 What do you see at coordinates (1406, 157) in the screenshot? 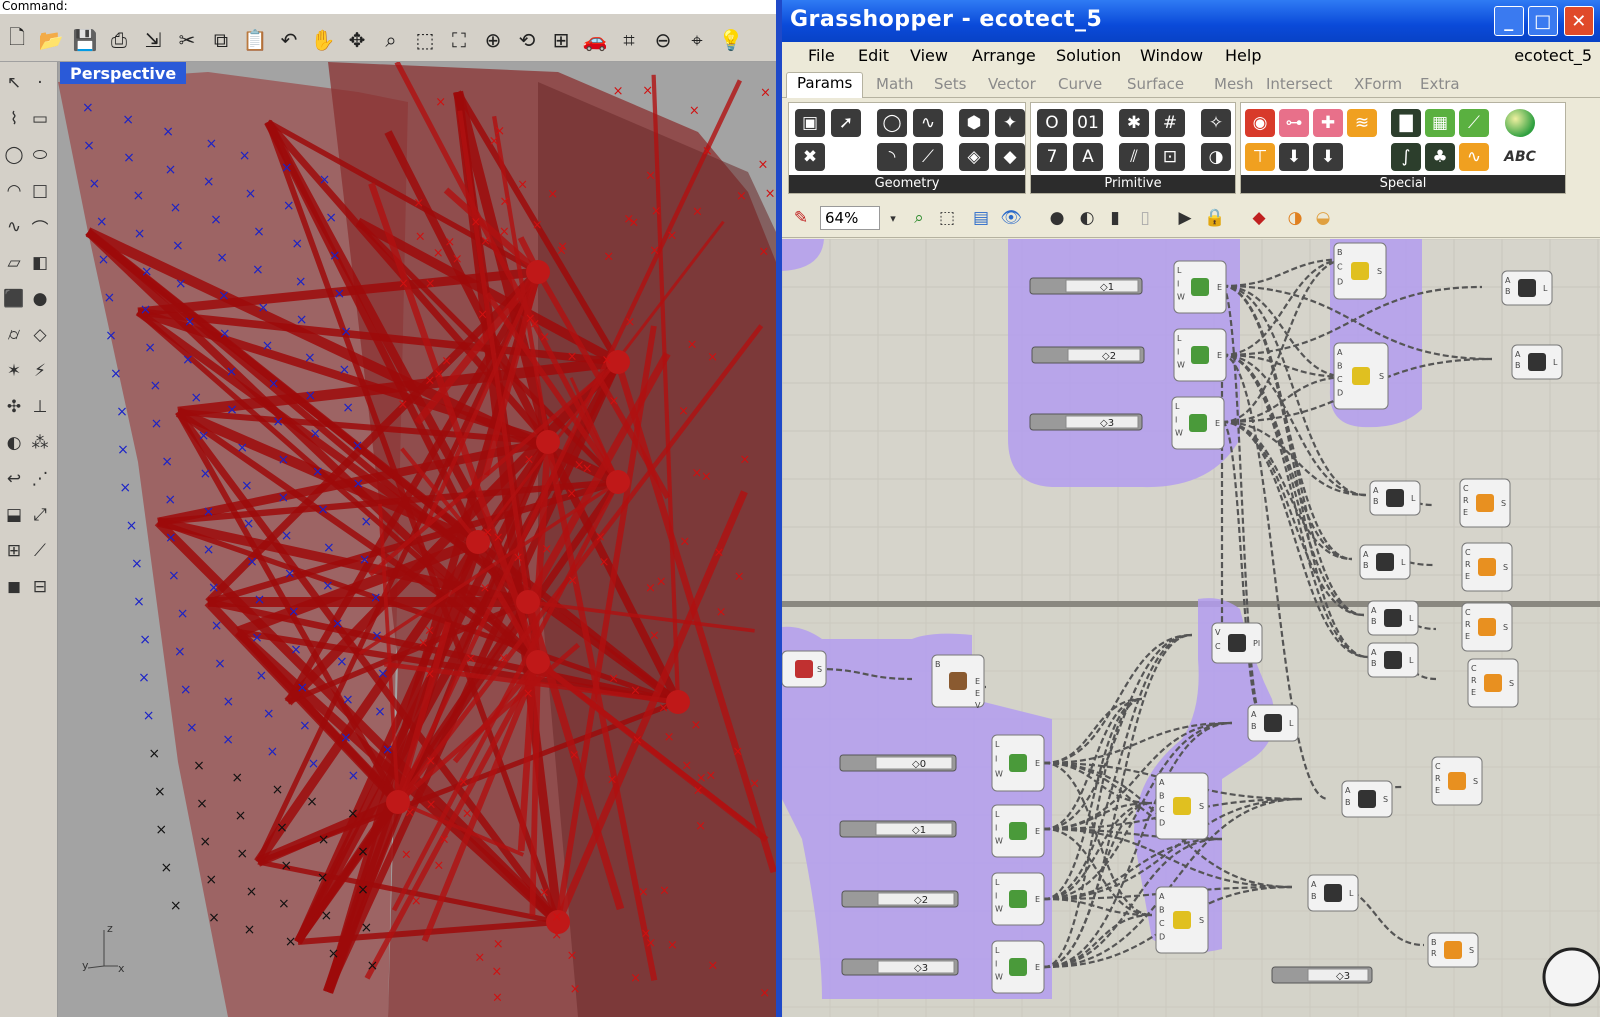
I see `graph-icon: ∫` at bounding box center [1406, 157].